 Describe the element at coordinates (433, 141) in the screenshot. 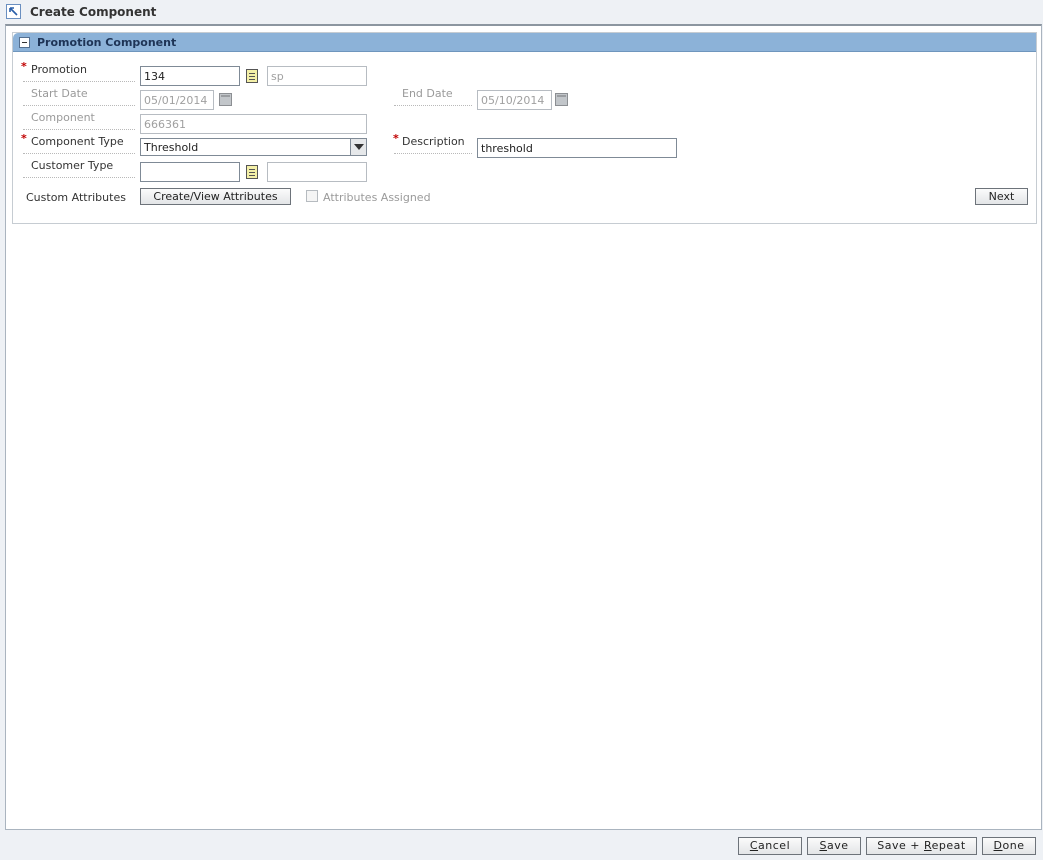

I see `description-label: Description` at that location.